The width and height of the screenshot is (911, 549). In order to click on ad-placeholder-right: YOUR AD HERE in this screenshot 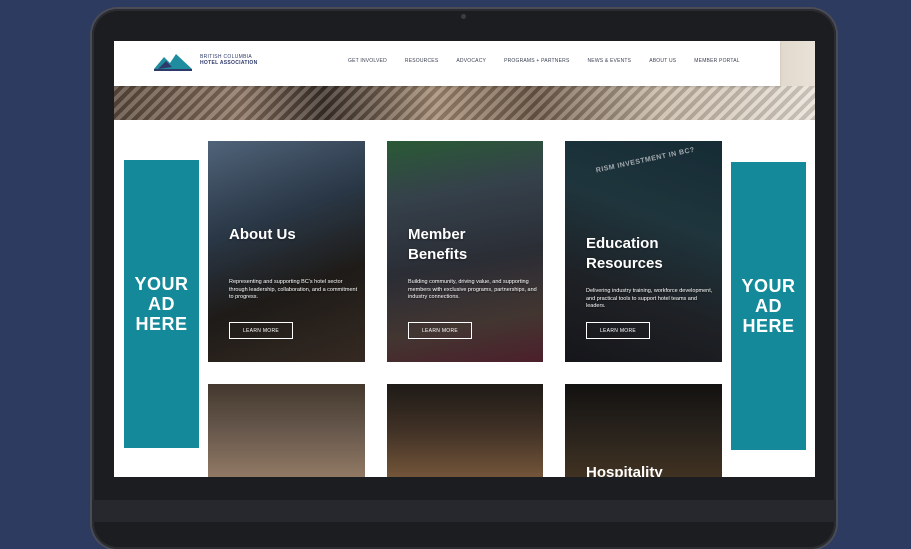, I will do `click(768, 306)`.